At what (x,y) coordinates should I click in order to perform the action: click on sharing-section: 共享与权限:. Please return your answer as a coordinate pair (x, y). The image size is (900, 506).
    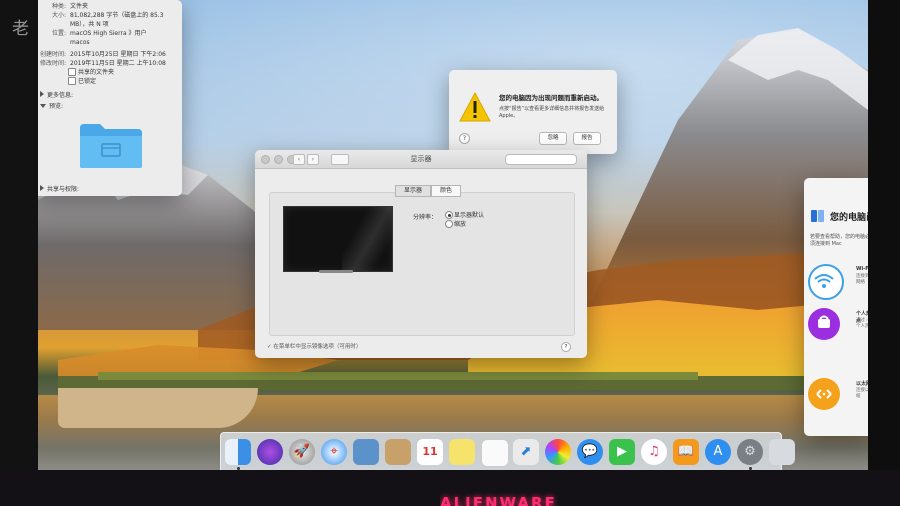
    Looking at the image, I should click on (59, 188).